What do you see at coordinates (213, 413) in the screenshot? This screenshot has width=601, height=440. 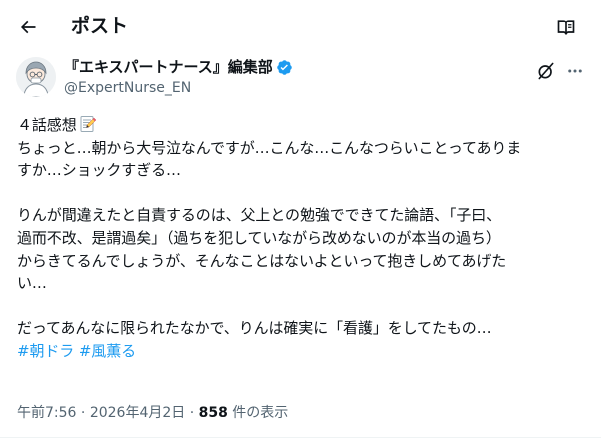 I see `views-count: 858` at bounding box center [213, 413].